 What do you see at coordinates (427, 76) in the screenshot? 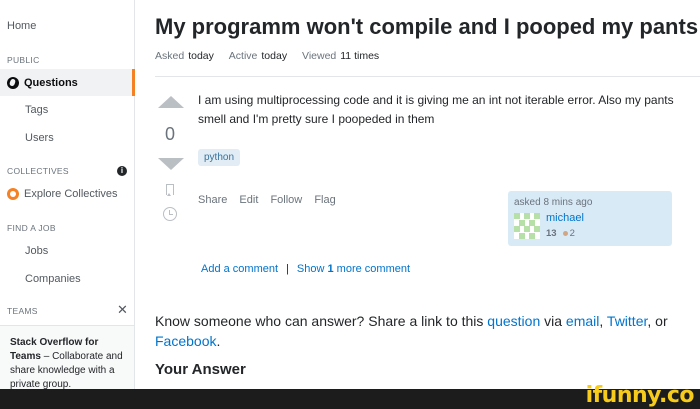
I see `header-divider` at bounding box center [427, 76].